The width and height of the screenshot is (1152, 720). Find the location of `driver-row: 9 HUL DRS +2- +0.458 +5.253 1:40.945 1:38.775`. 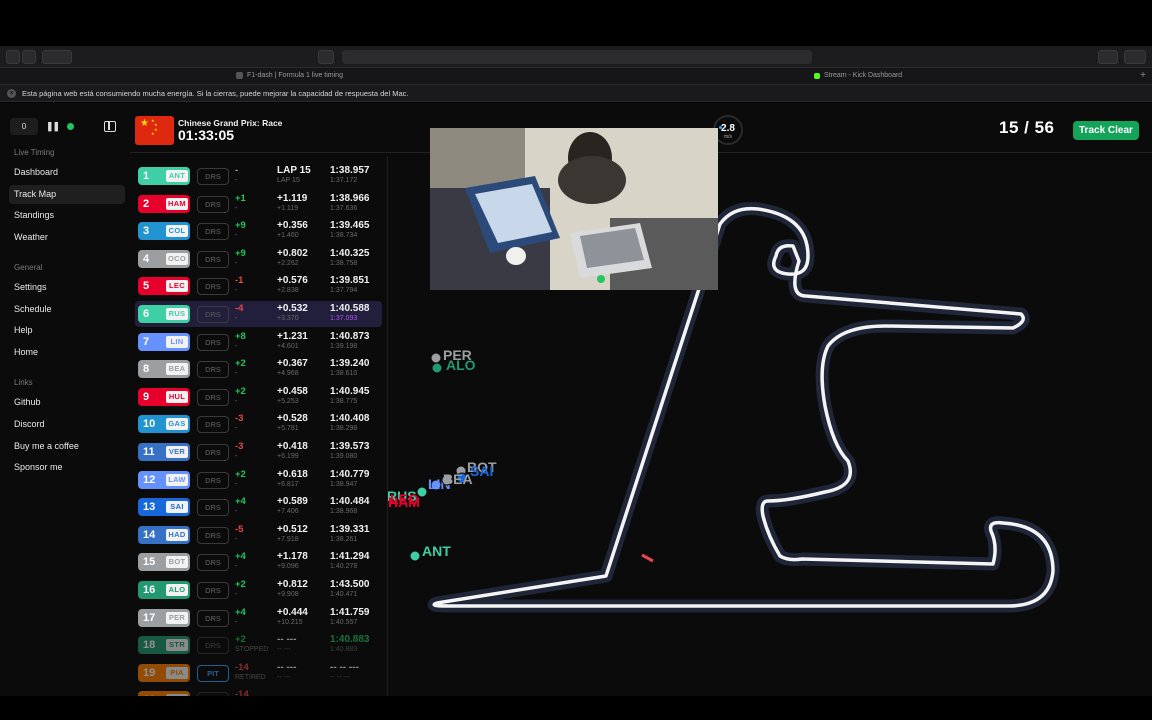

driver-row: 9 HUL DRS +2- +0.458 +5.253 1:40.945 1:38.775 is located at coordinates (258, 397).